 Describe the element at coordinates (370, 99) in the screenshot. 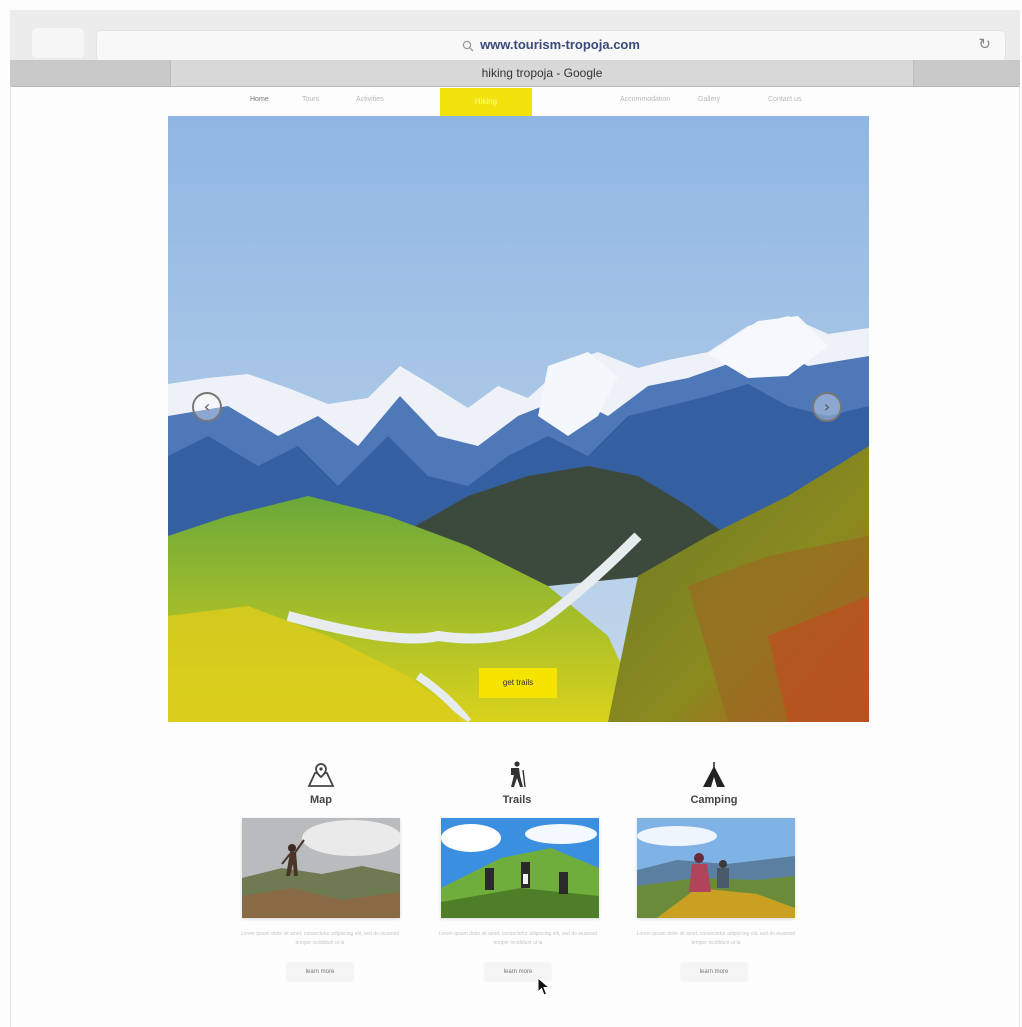

I see `nav-item-activities: Activities` at that location.